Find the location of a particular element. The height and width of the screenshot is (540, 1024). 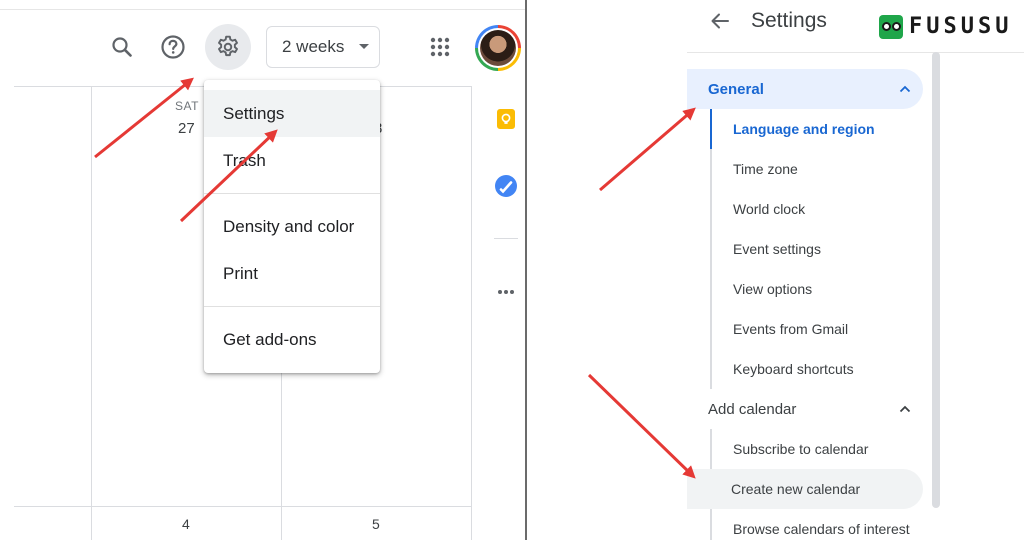

menu-item-trash: Trash is located at coordinates (292, 160).